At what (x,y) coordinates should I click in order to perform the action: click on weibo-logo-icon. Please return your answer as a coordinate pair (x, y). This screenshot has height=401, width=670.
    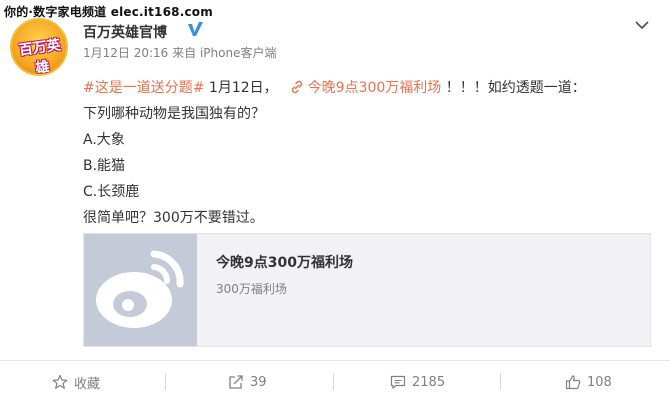
    Looking at the image, I should click on (140, 289).